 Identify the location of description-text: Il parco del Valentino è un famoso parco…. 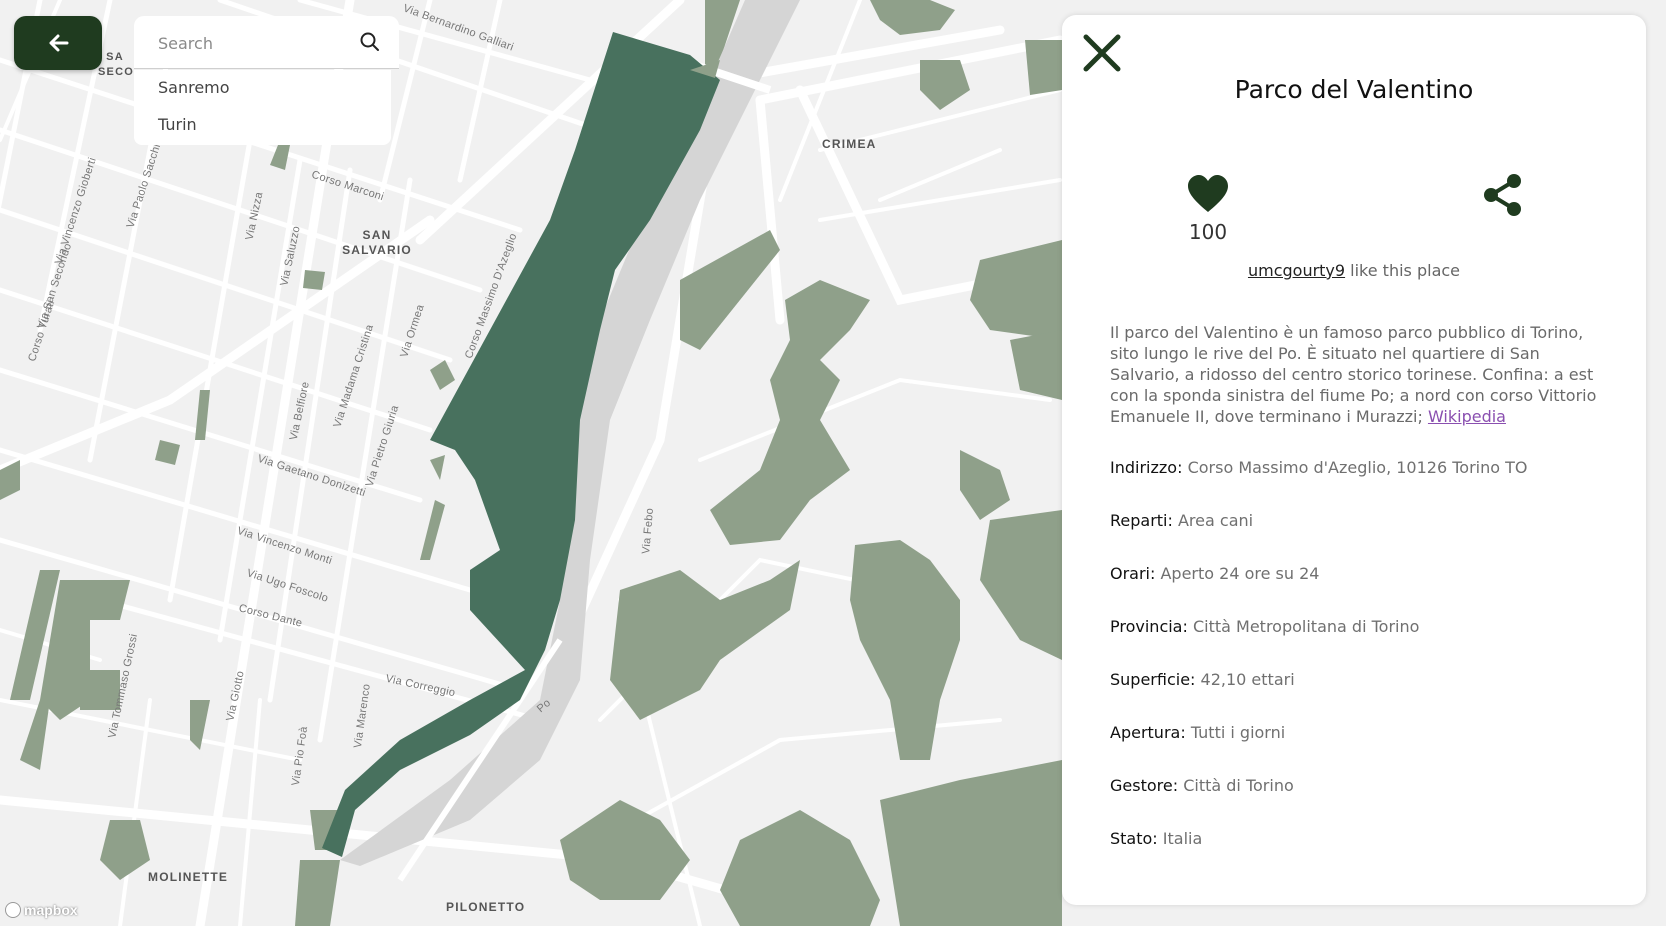
(1353, 374).